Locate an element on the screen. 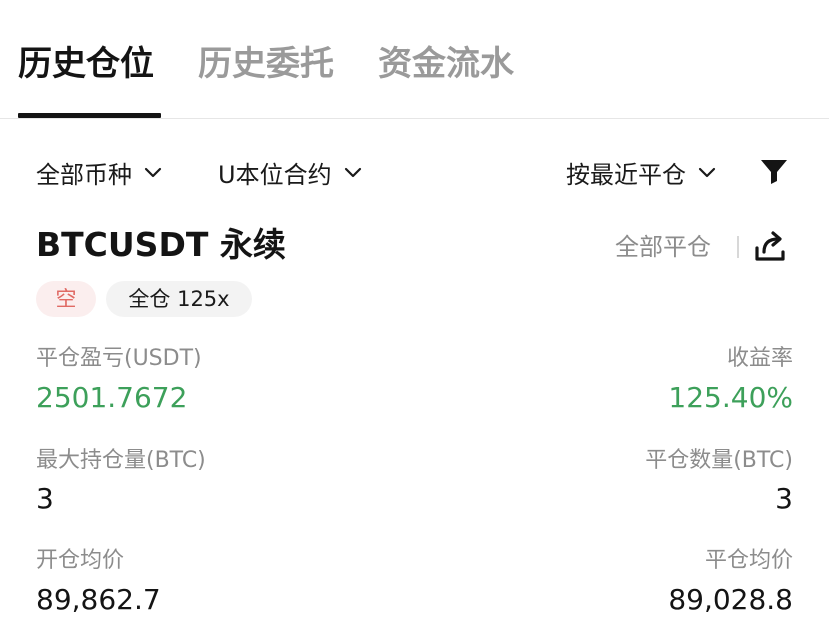 This screenshot has height=634, width=829. close-all-button: 全部平仓 is located at coordinates (663, 247).